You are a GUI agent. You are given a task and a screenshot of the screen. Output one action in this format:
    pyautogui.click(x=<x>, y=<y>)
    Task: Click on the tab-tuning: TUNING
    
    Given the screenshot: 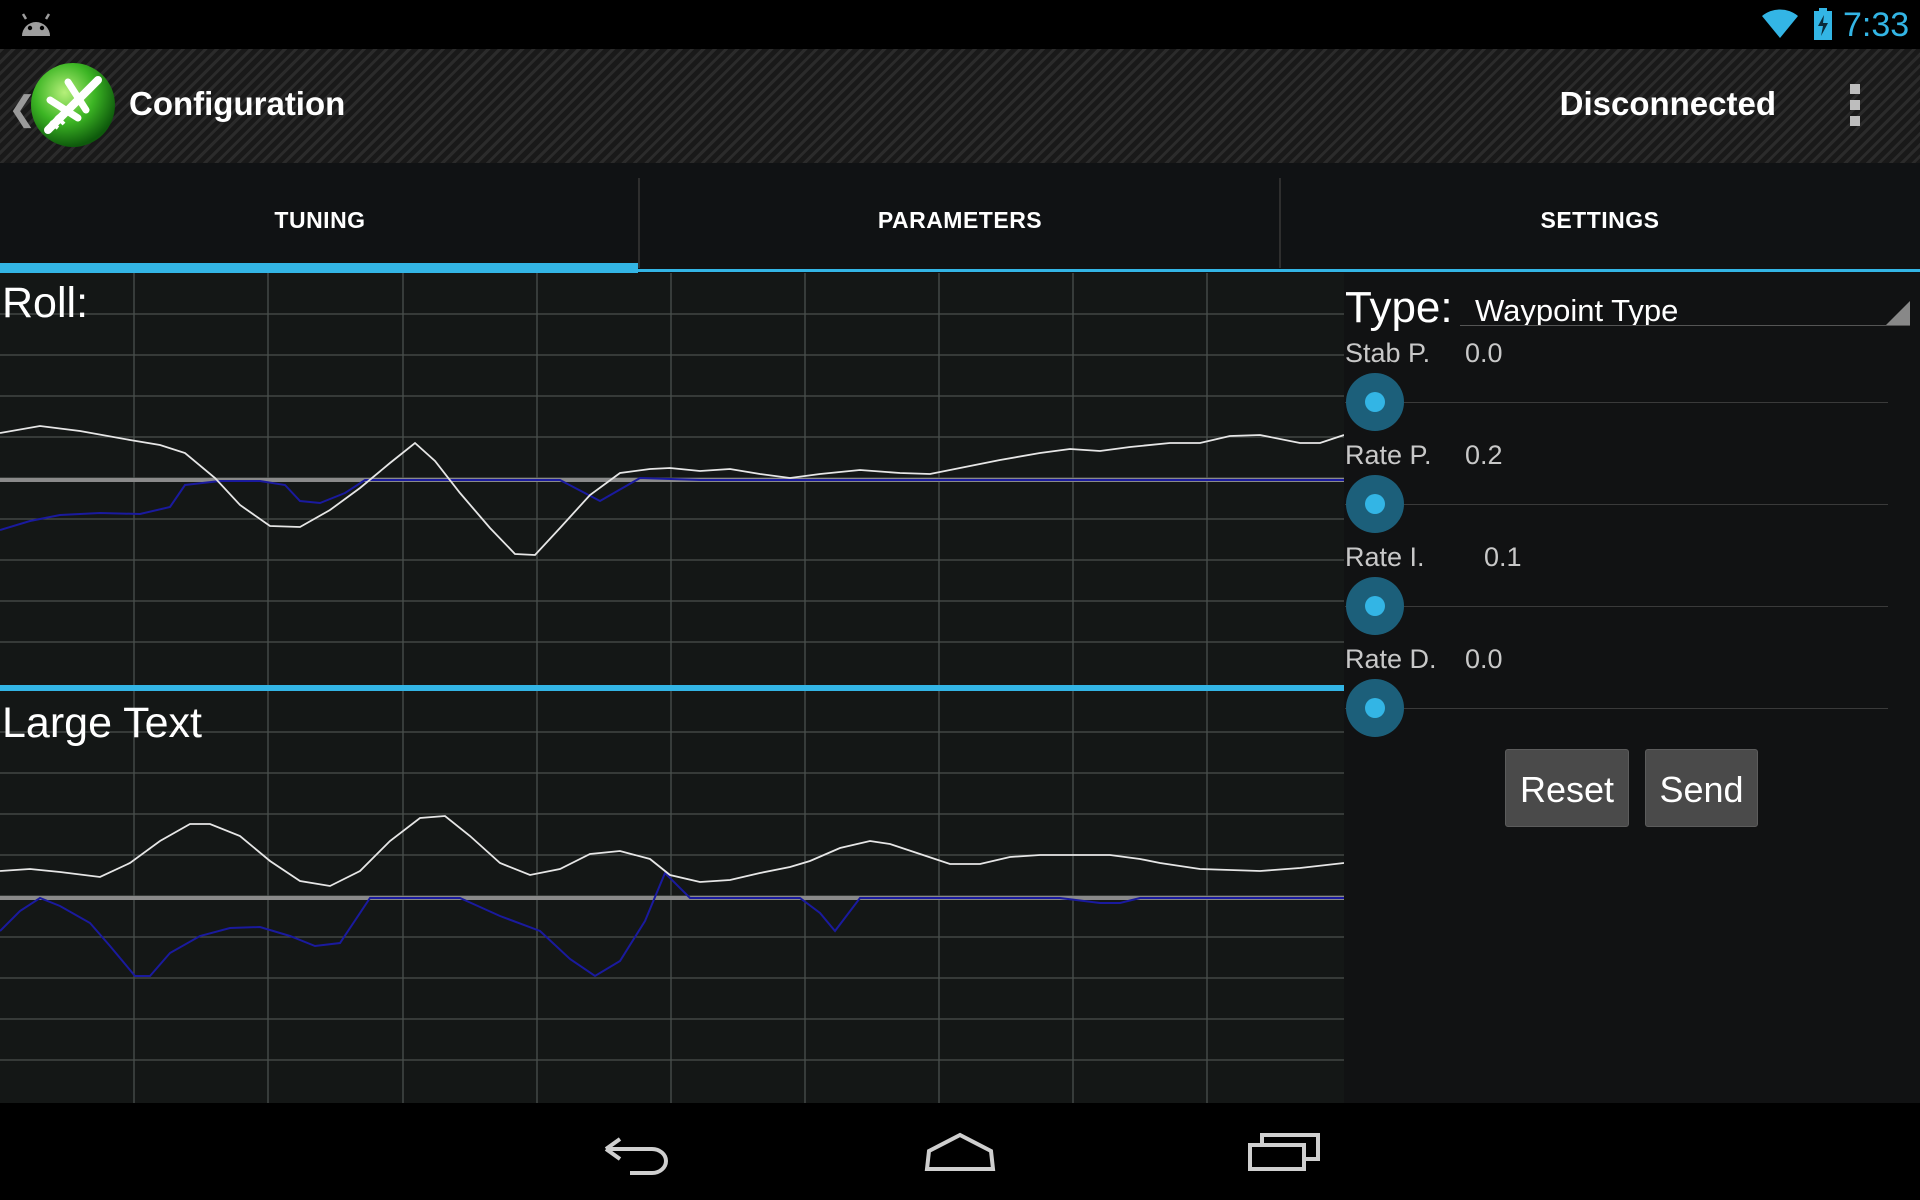 What is the action you would take?
    pyautogui.click(x=320, y=218)
    